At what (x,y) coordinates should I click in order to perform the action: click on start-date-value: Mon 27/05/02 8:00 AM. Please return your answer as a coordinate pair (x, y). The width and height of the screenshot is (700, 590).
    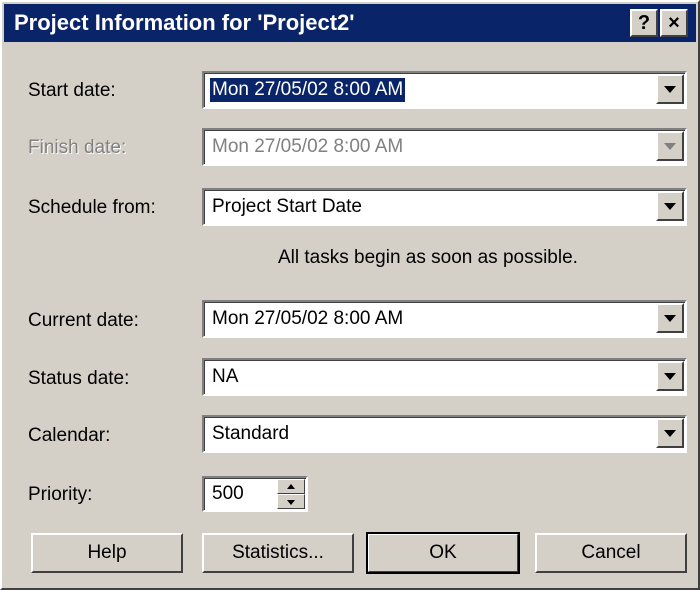
    Looking at the image, I should click on (308, 90).